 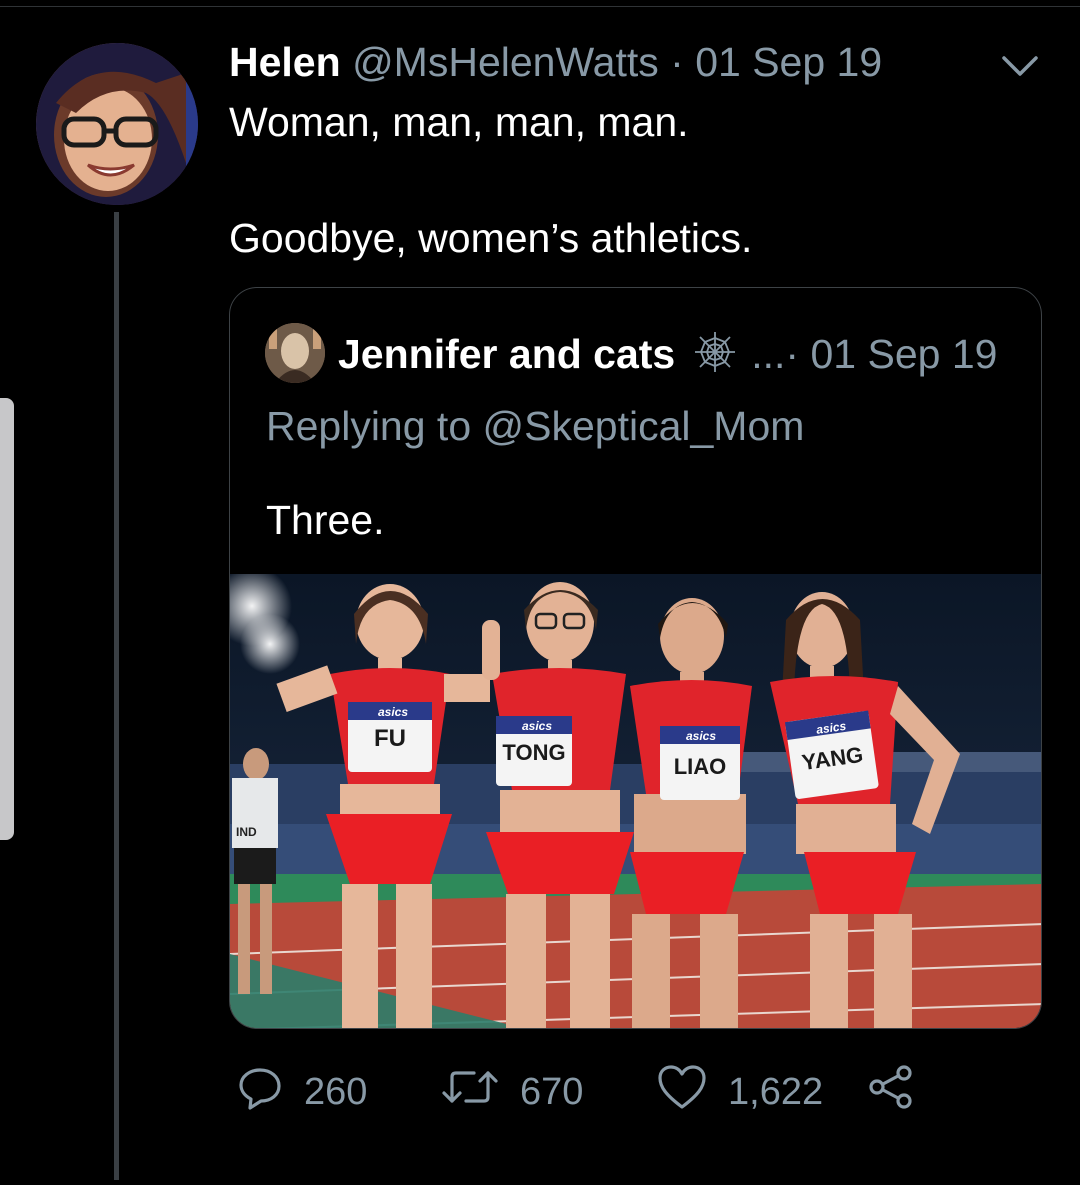 What do you see at coordinates (393, 712) in the screenshot?
I see `bib-sponsor-1: asics` at bounding box center [393, 712].